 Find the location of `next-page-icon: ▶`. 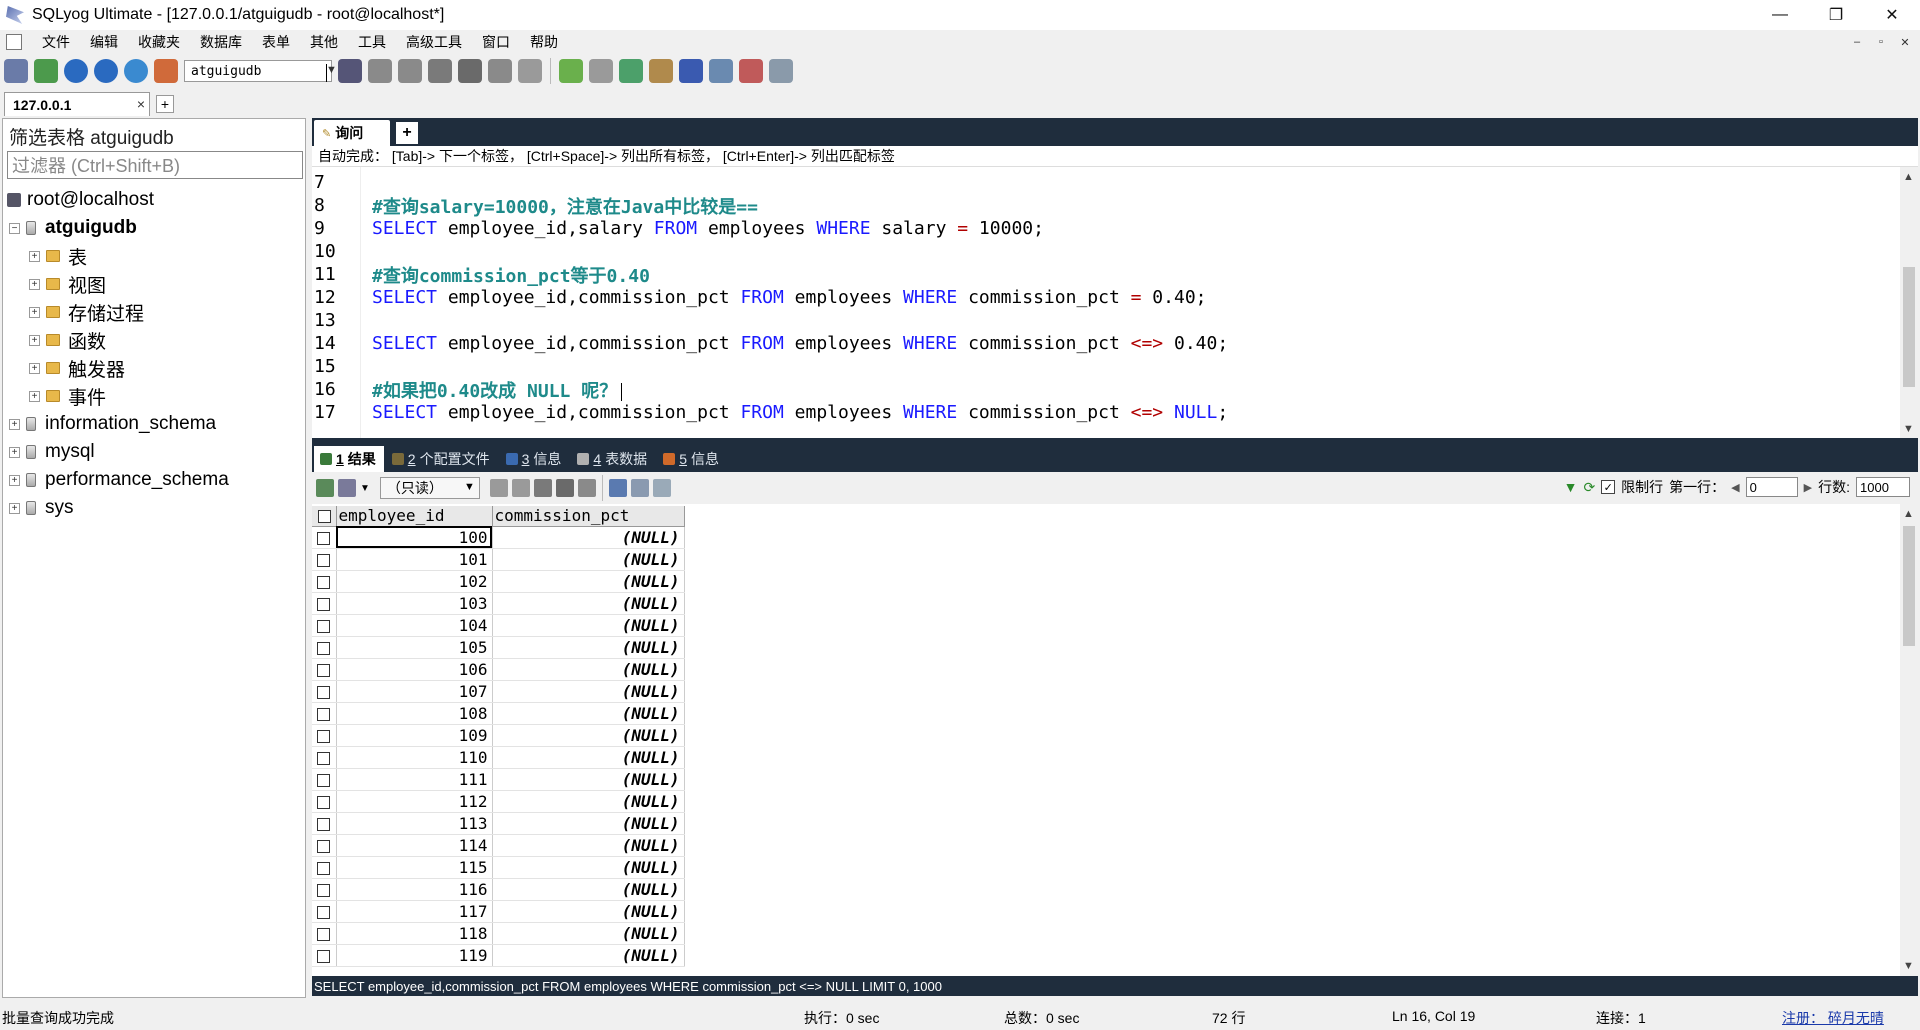

next-page-icon: ▶ is located at coordinates (1808, 487).